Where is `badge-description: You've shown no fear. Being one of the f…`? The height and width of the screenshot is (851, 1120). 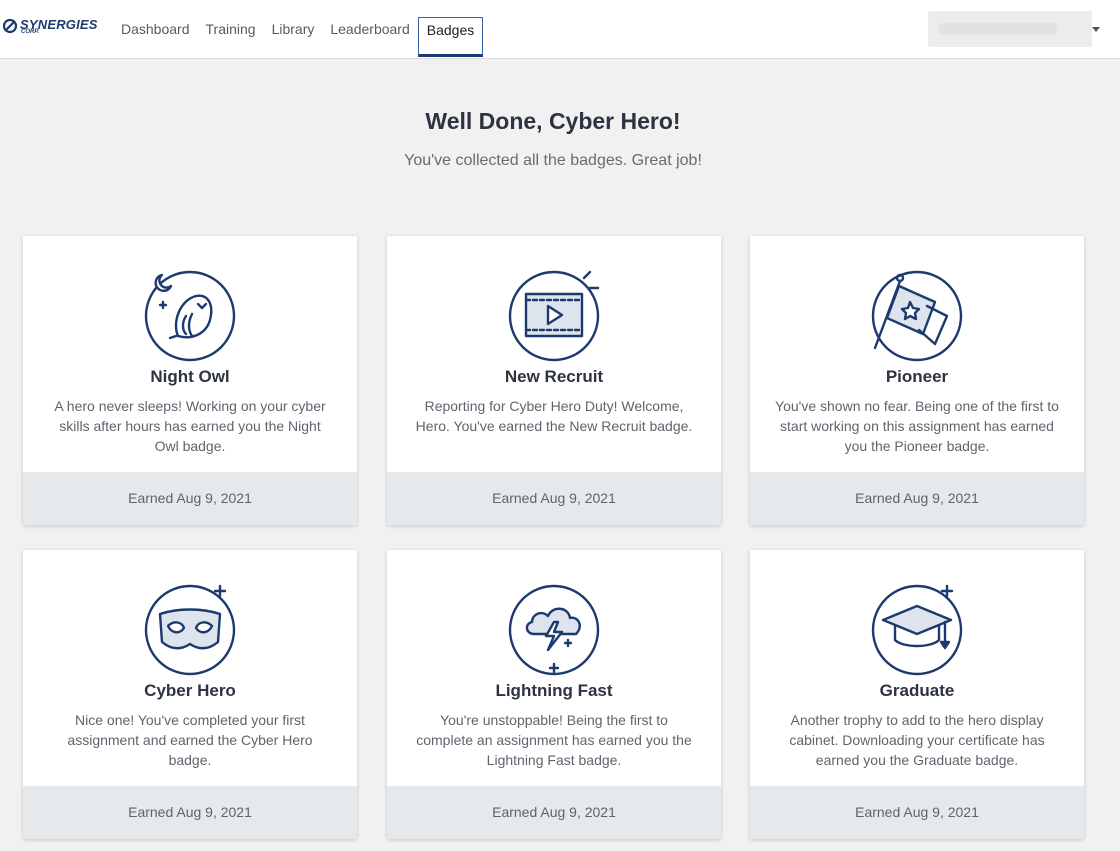
badge-description: You've shown no fear. Being one of the f… is located at coordinates (917, 426).